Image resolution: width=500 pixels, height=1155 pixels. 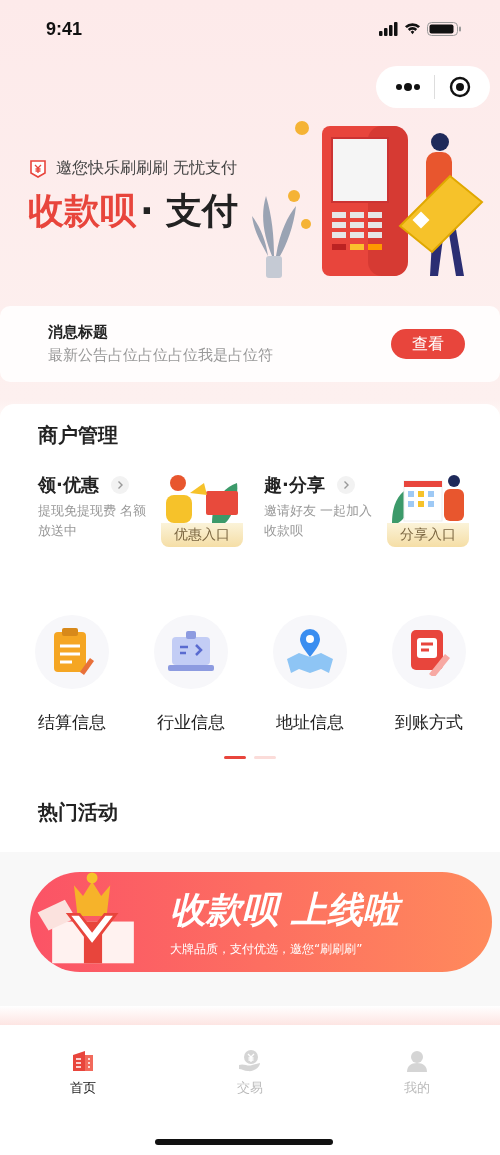 What do you see at coordinates (416, 1061) in the screenshot?
I see `person-icon` at bounding box center [416, 1061].